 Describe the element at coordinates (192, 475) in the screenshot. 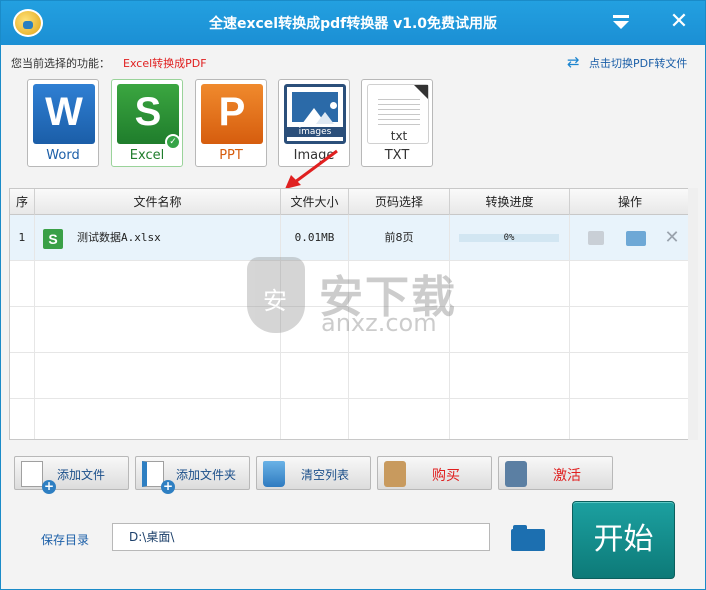

I see `add-folder-button: + 添加文件夹` at that location.